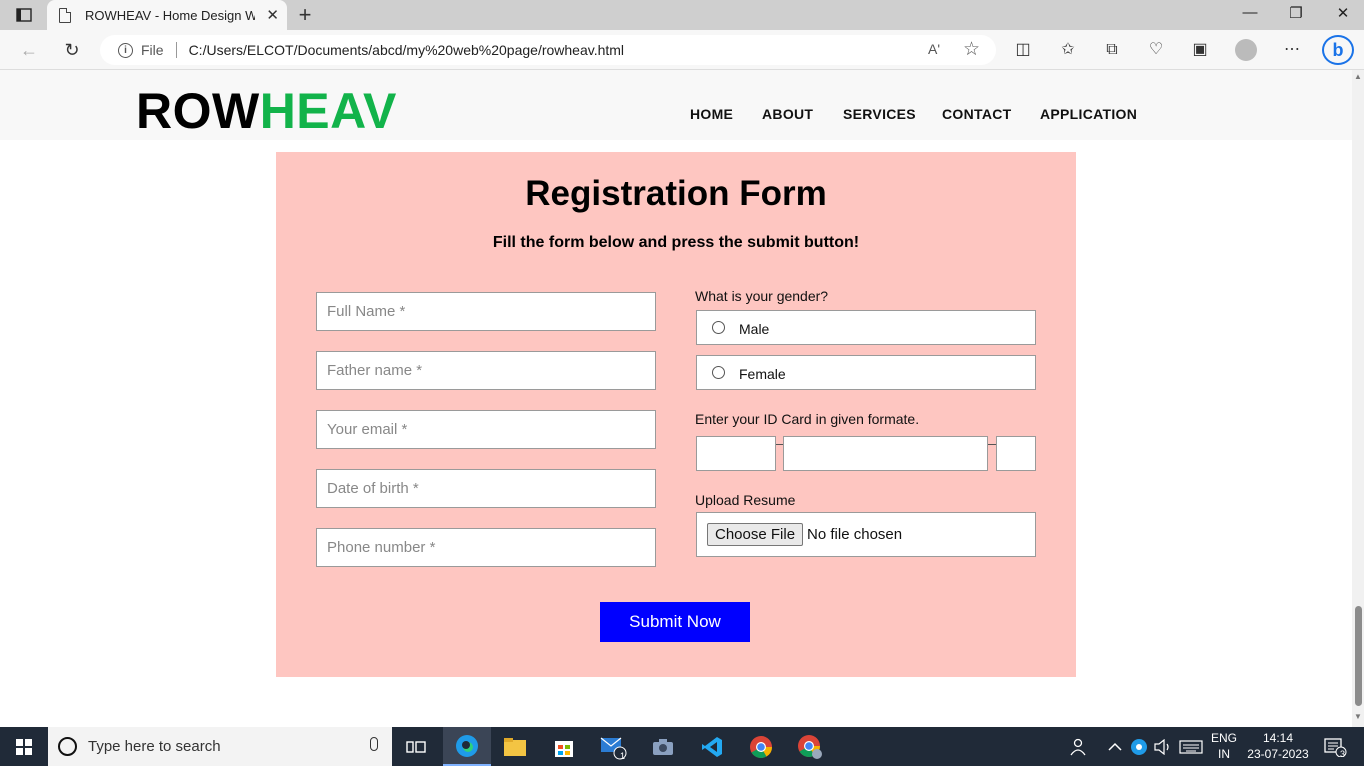  What do you see at coordinates (1068, 50) in the screenshot?
I see `favorites-icon: ✩` at bounding box center [1068, 50].